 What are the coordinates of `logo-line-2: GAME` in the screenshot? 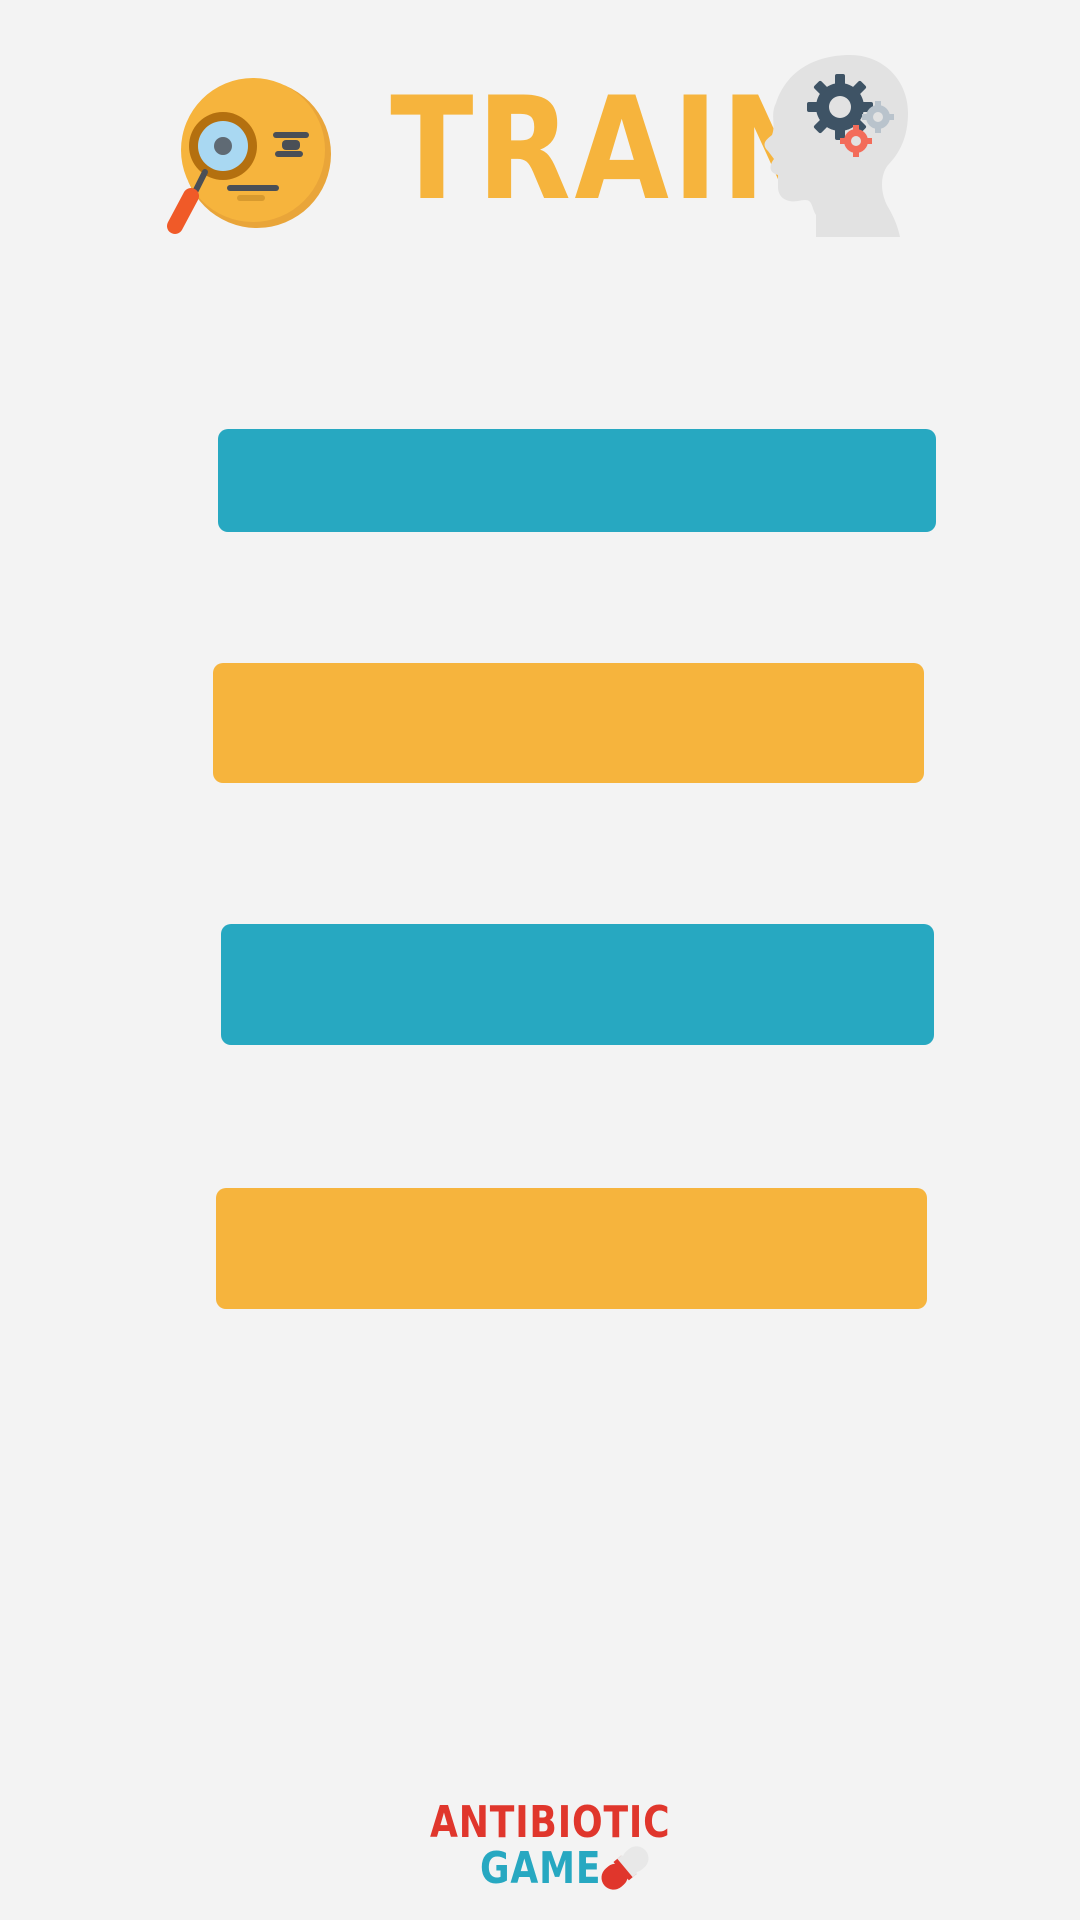 It's located at (541, 1868).